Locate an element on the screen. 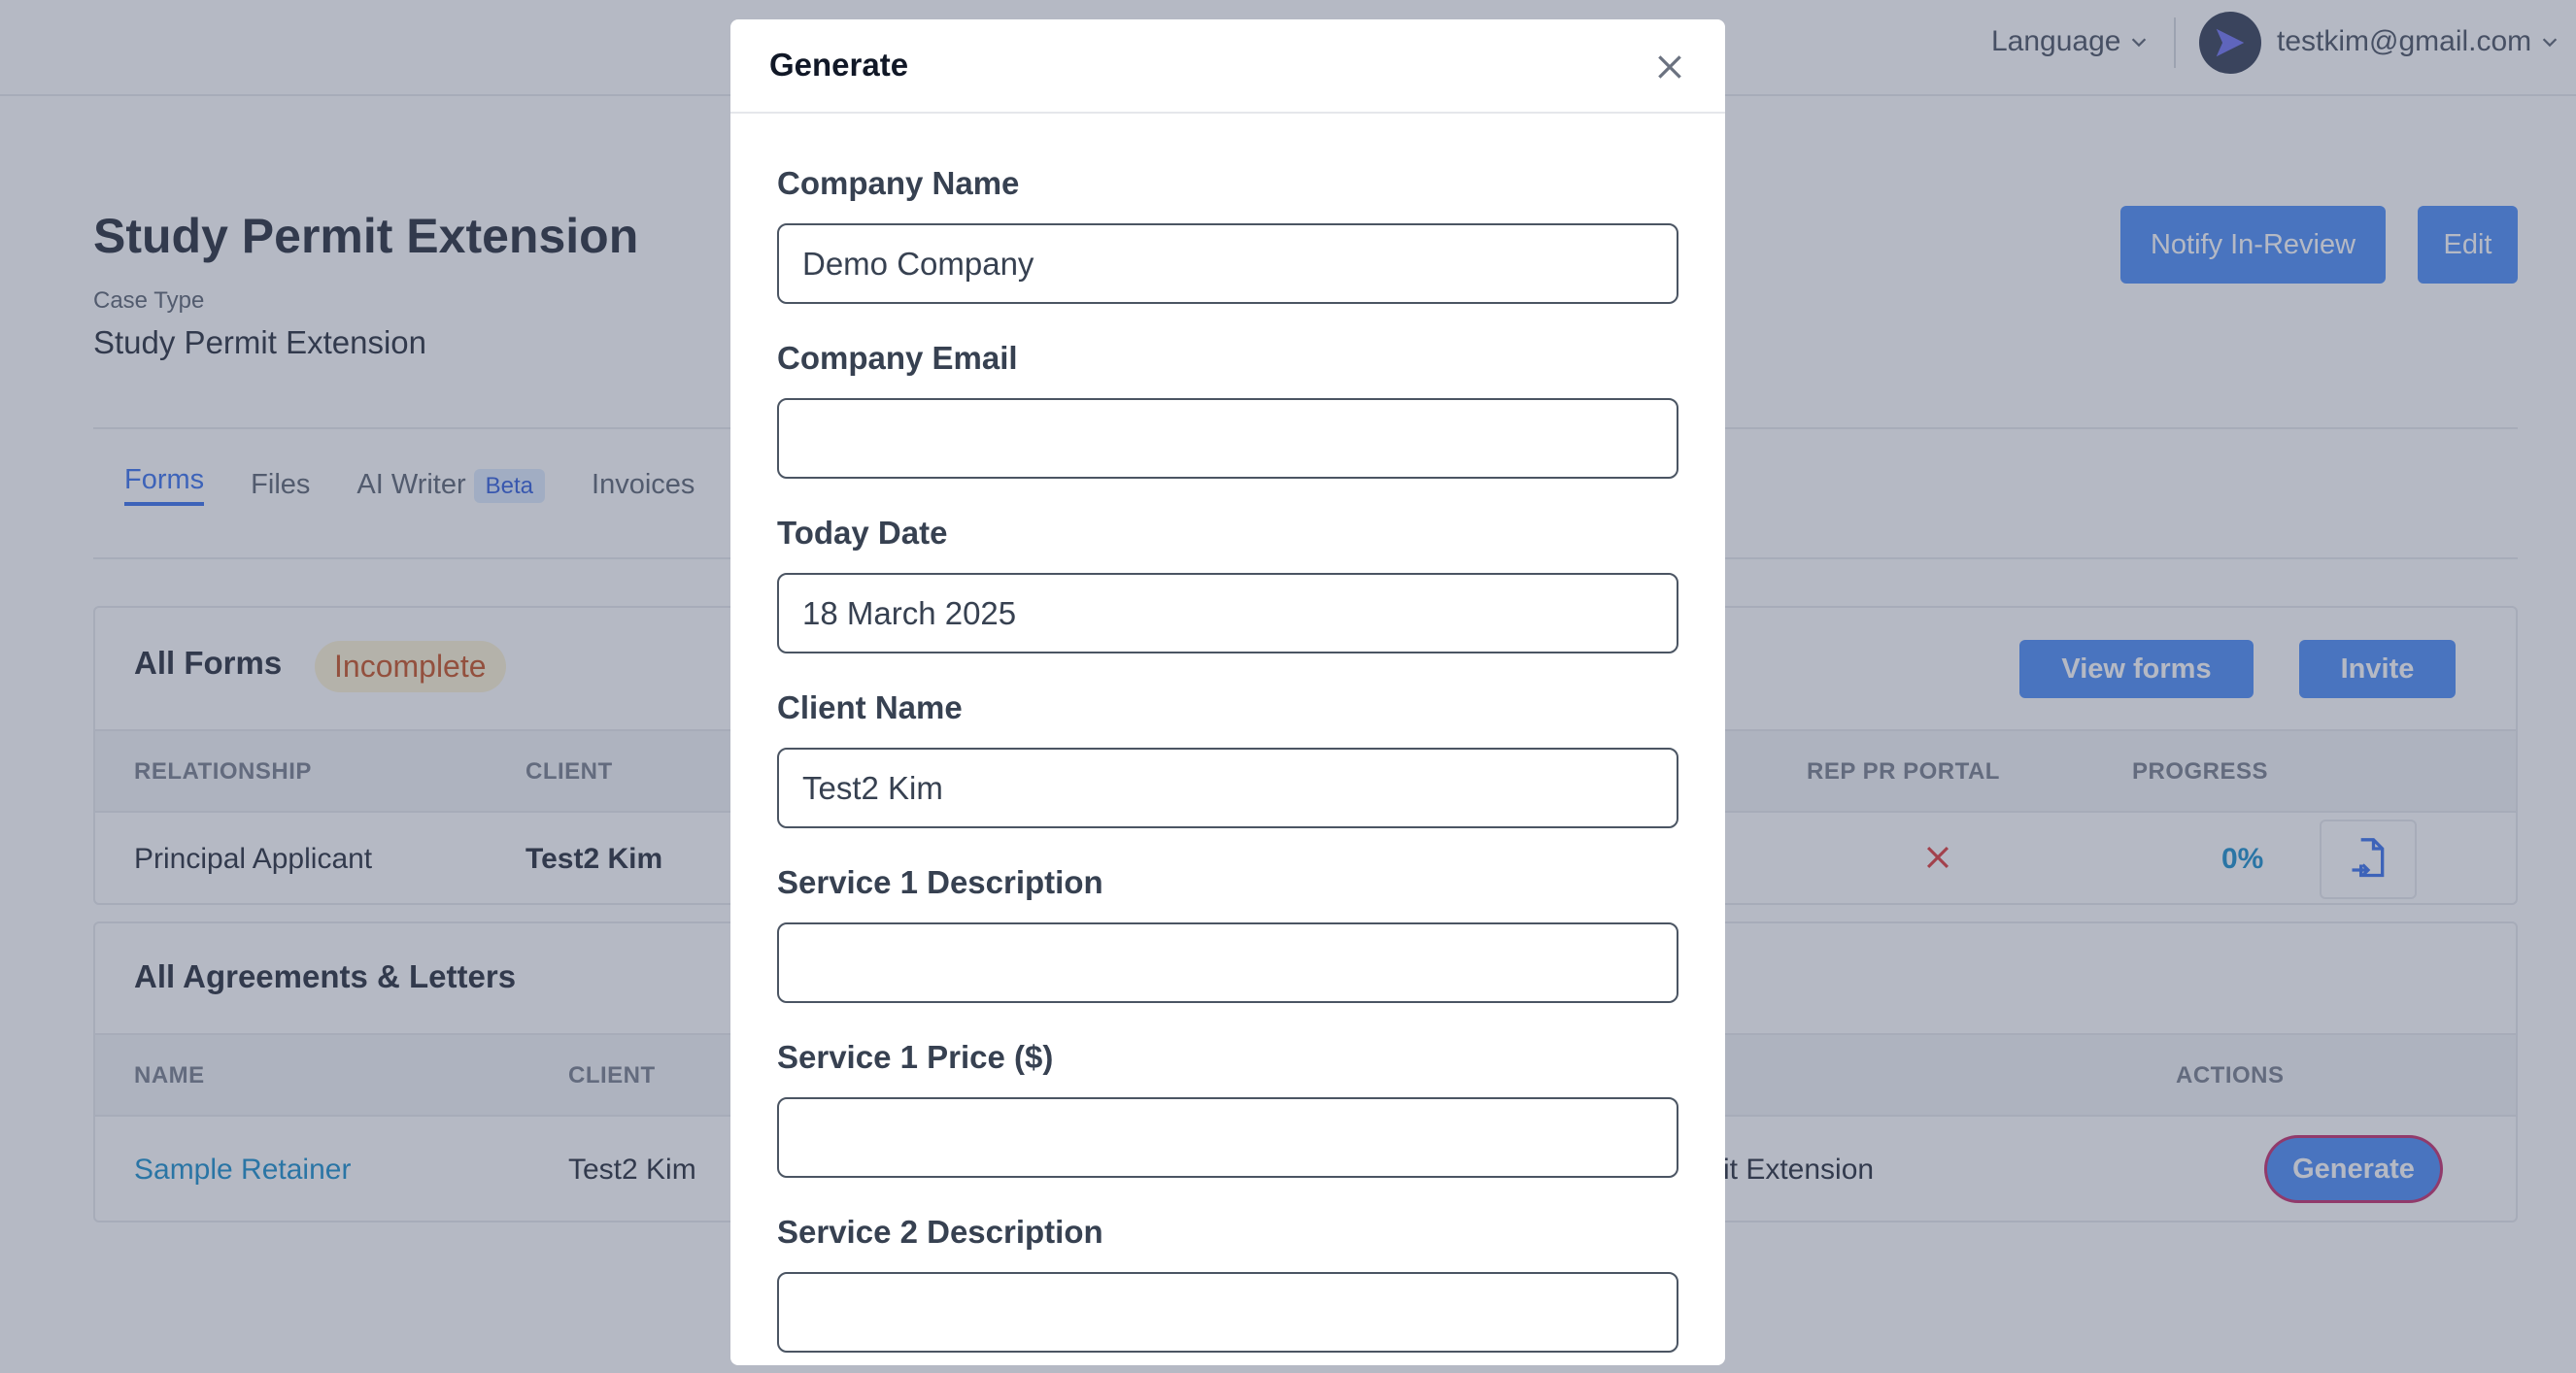 The image size is (2576, 1373). client-name-field is located at coordinates (1227, 788).